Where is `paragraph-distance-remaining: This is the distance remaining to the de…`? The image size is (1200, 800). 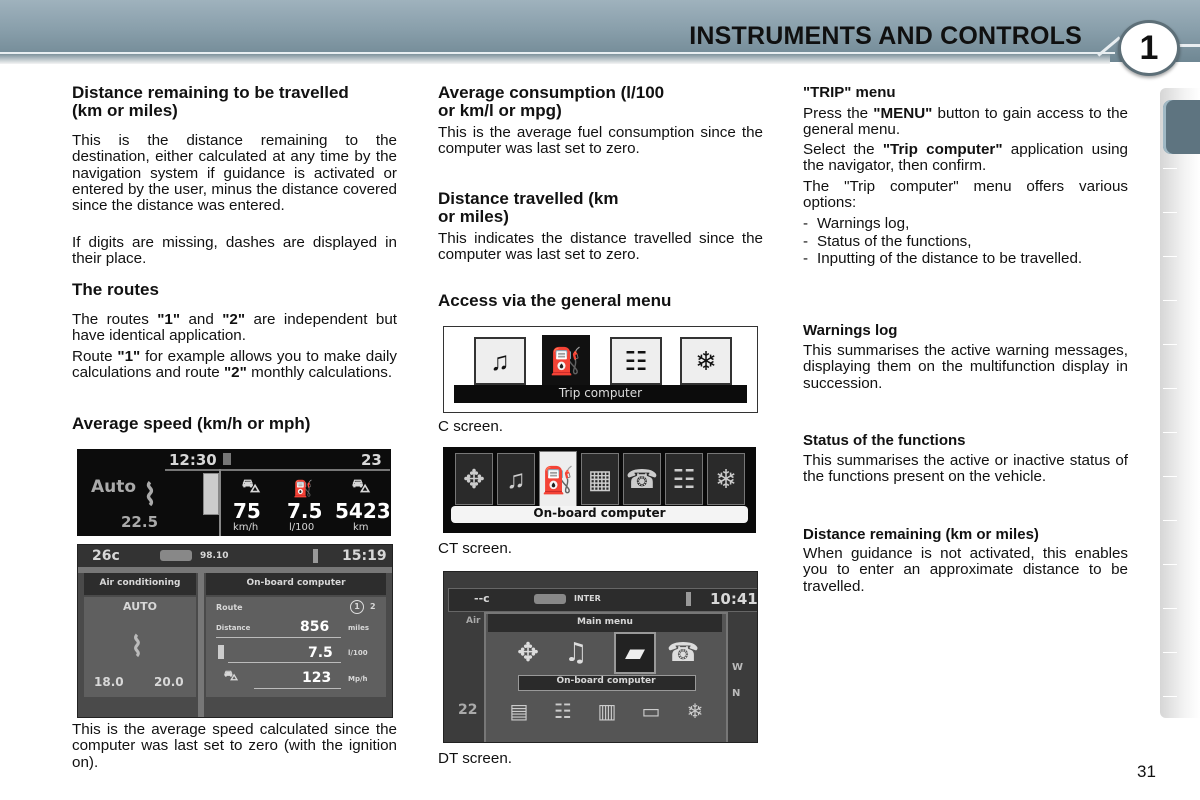
paragraph-distance-remaining: This is the distance remaining to the de… is located at coordinates (234, 173).